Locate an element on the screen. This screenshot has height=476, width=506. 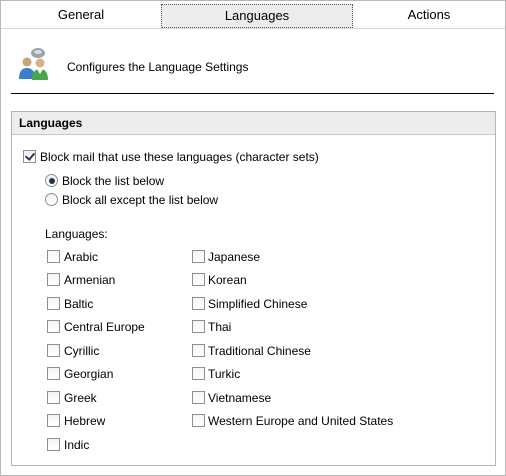
lang-checkbox-greek is located at coordinates (53, 397).